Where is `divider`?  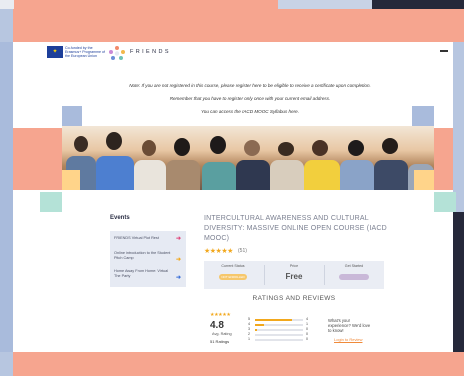 divider is located at coordinates (324, 275).